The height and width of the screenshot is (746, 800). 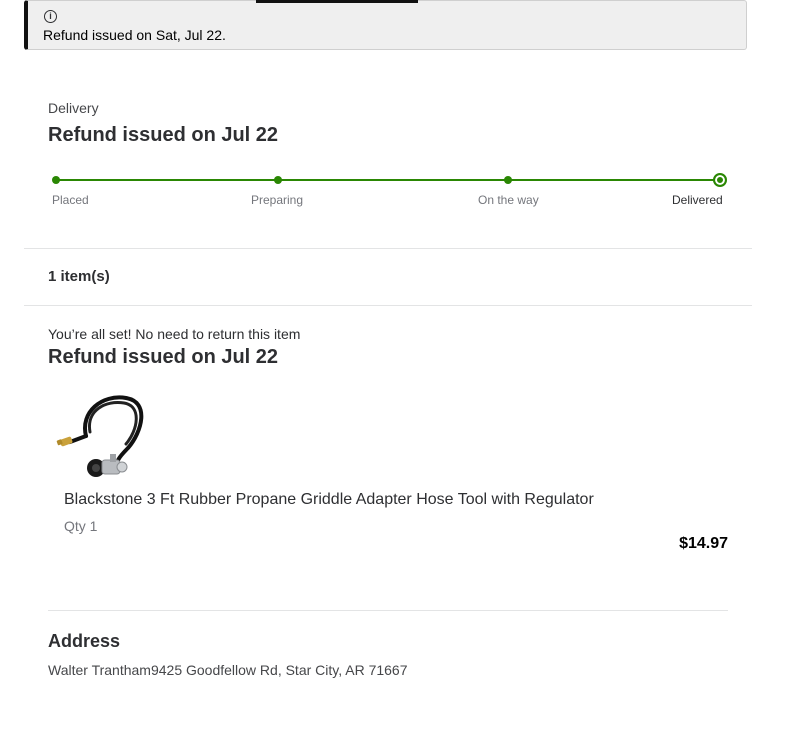 I want to click on items-count: 1 item(s), so click(x=79, y=276).